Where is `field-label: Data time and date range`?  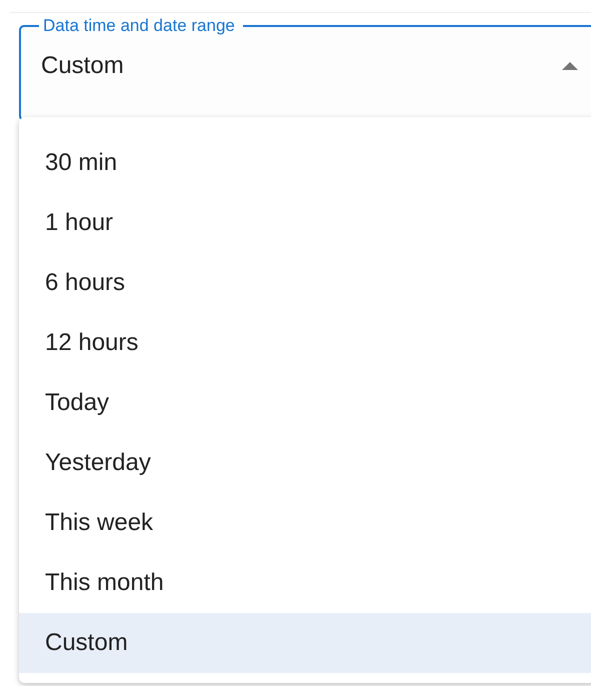
field-label: Data time and date range is located at coordinates (139, 26).